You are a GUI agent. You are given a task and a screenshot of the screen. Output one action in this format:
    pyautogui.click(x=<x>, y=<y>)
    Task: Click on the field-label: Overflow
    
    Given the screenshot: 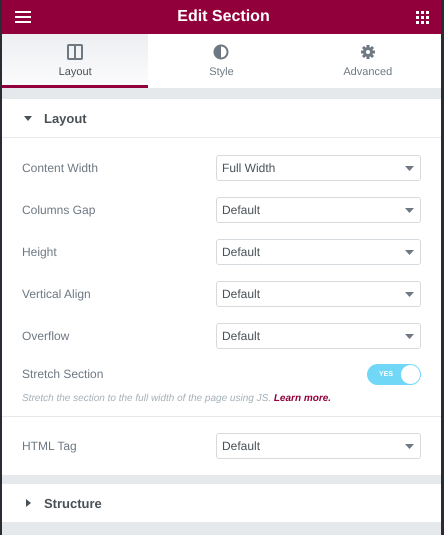 What is the action you would take?
    pyautogui.click(x=46, y=336)
    